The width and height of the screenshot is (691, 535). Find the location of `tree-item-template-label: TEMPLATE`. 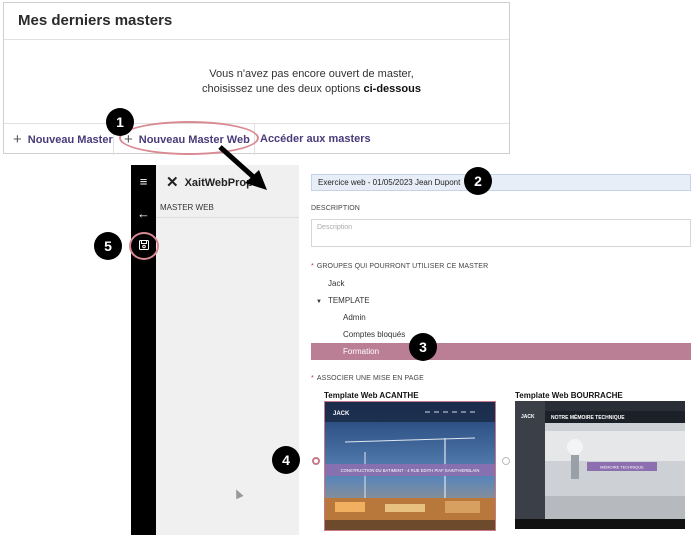

tree-item-template-label: TEMPLATE is located at coordinates (348, 300).